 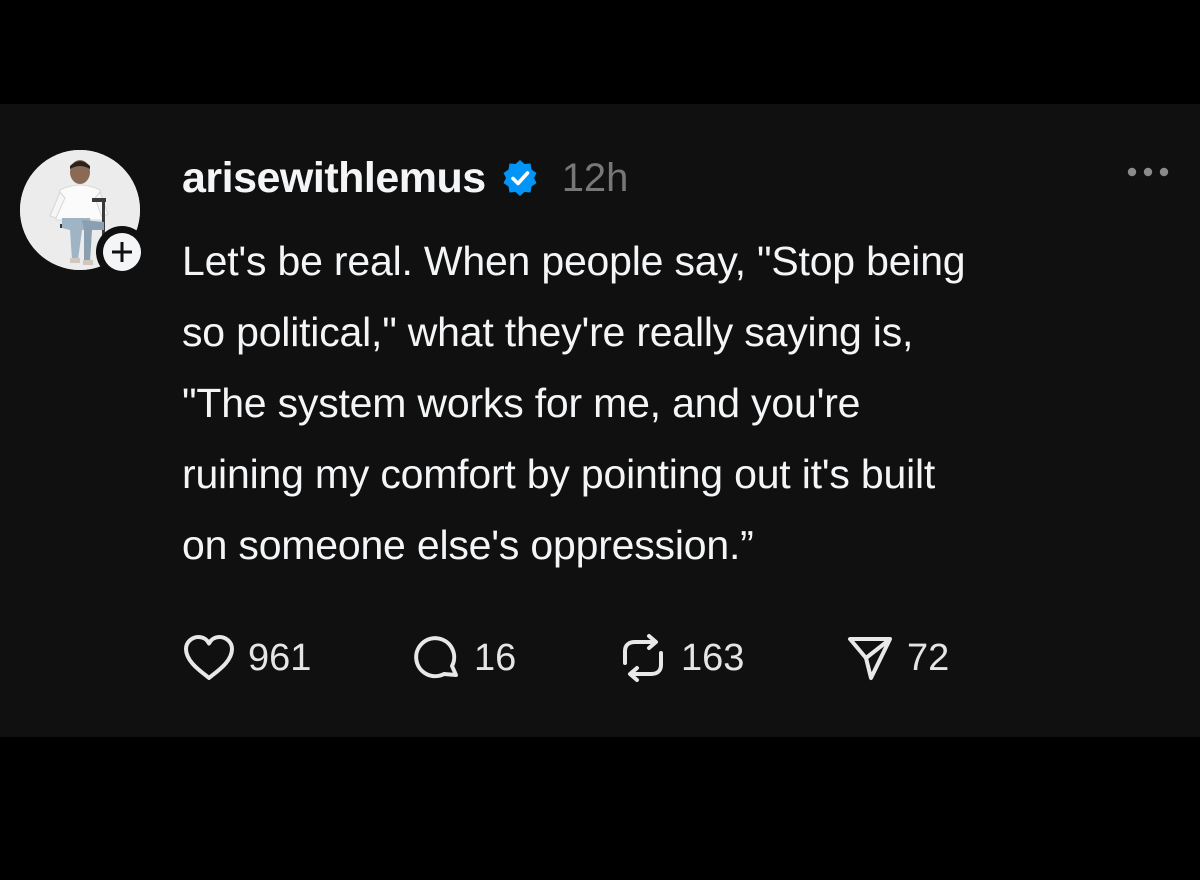 I want to click on share-plane-icon, so click(x=870, y=658).